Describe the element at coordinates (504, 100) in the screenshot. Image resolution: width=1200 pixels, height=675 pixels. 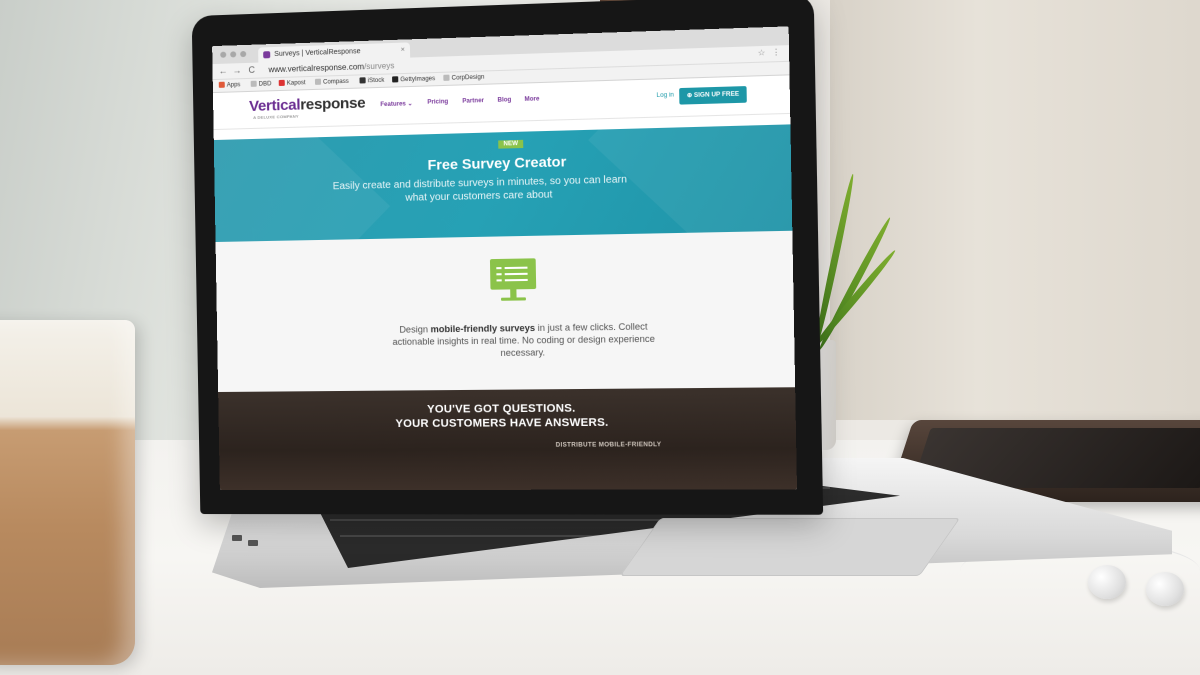
I see `nav-blog: Blog` at that location.